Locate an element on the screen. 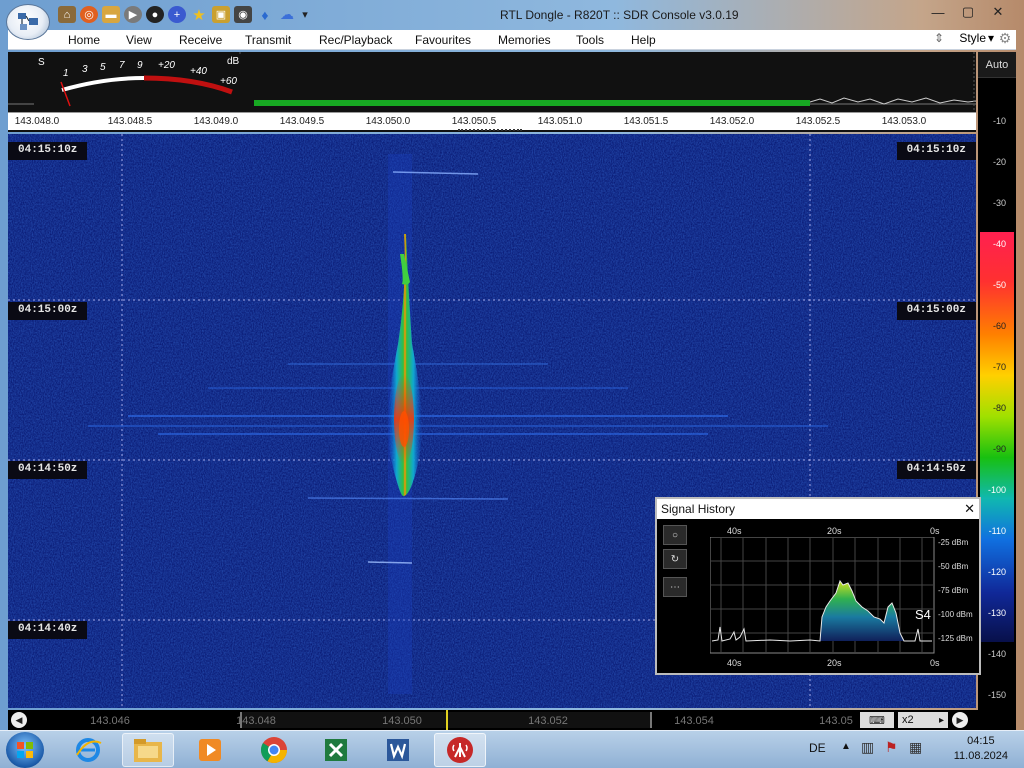  chrome-icon is located at coordinates (274, 750).